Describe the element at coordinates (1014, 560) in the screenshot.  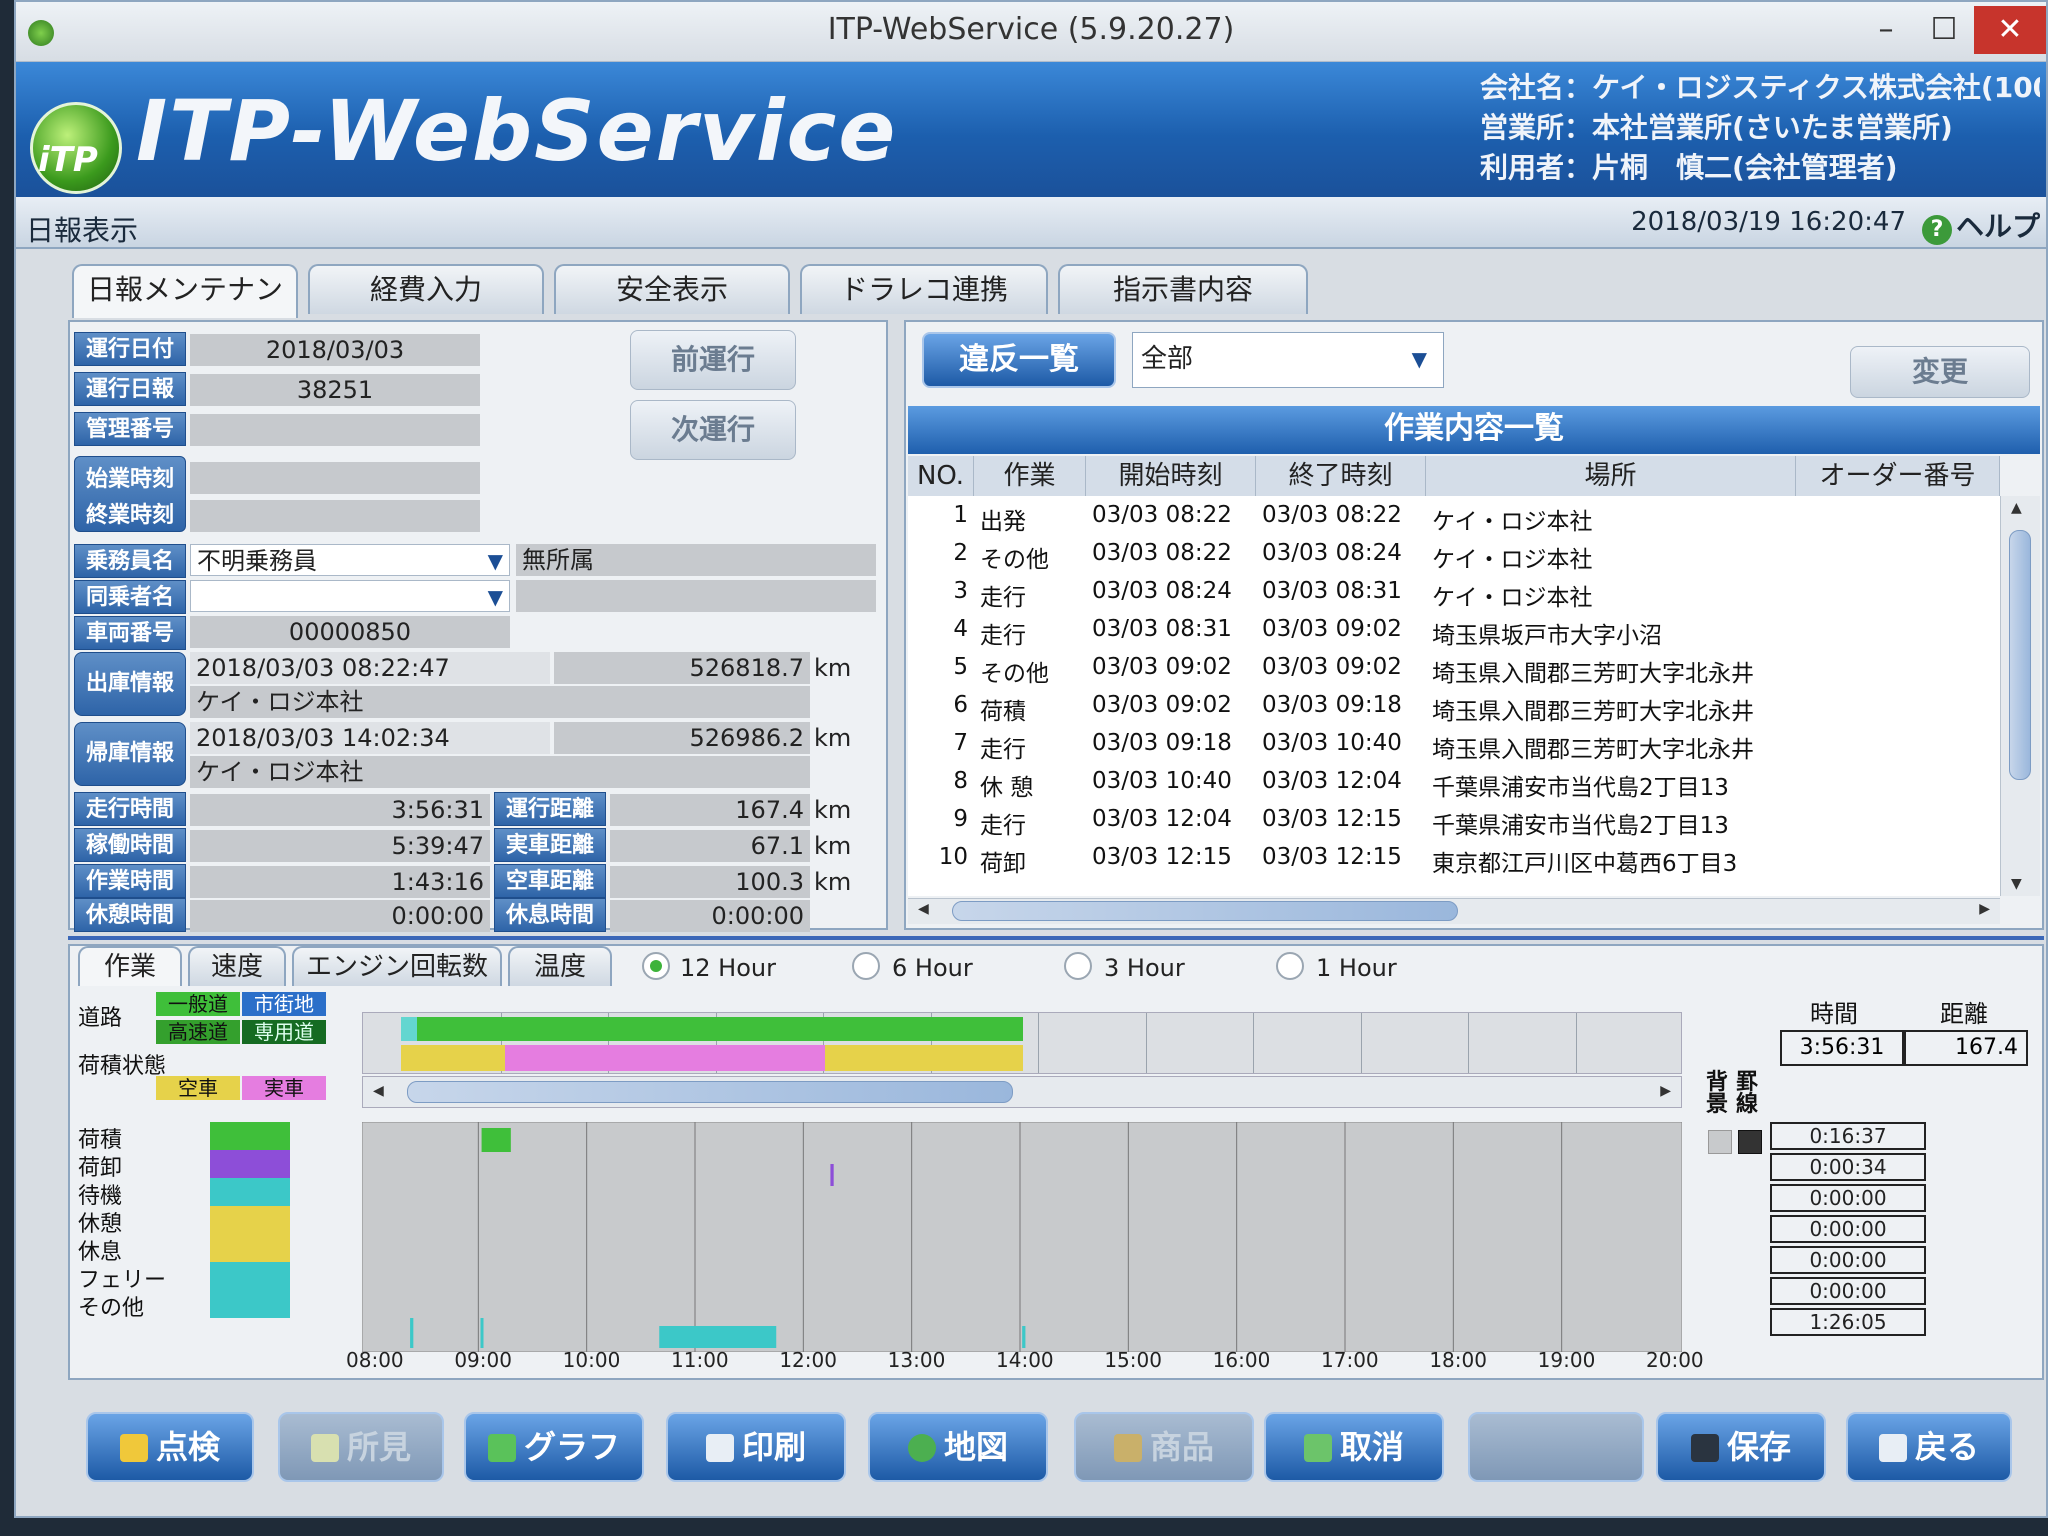
I see `row-task: その他` at that location.